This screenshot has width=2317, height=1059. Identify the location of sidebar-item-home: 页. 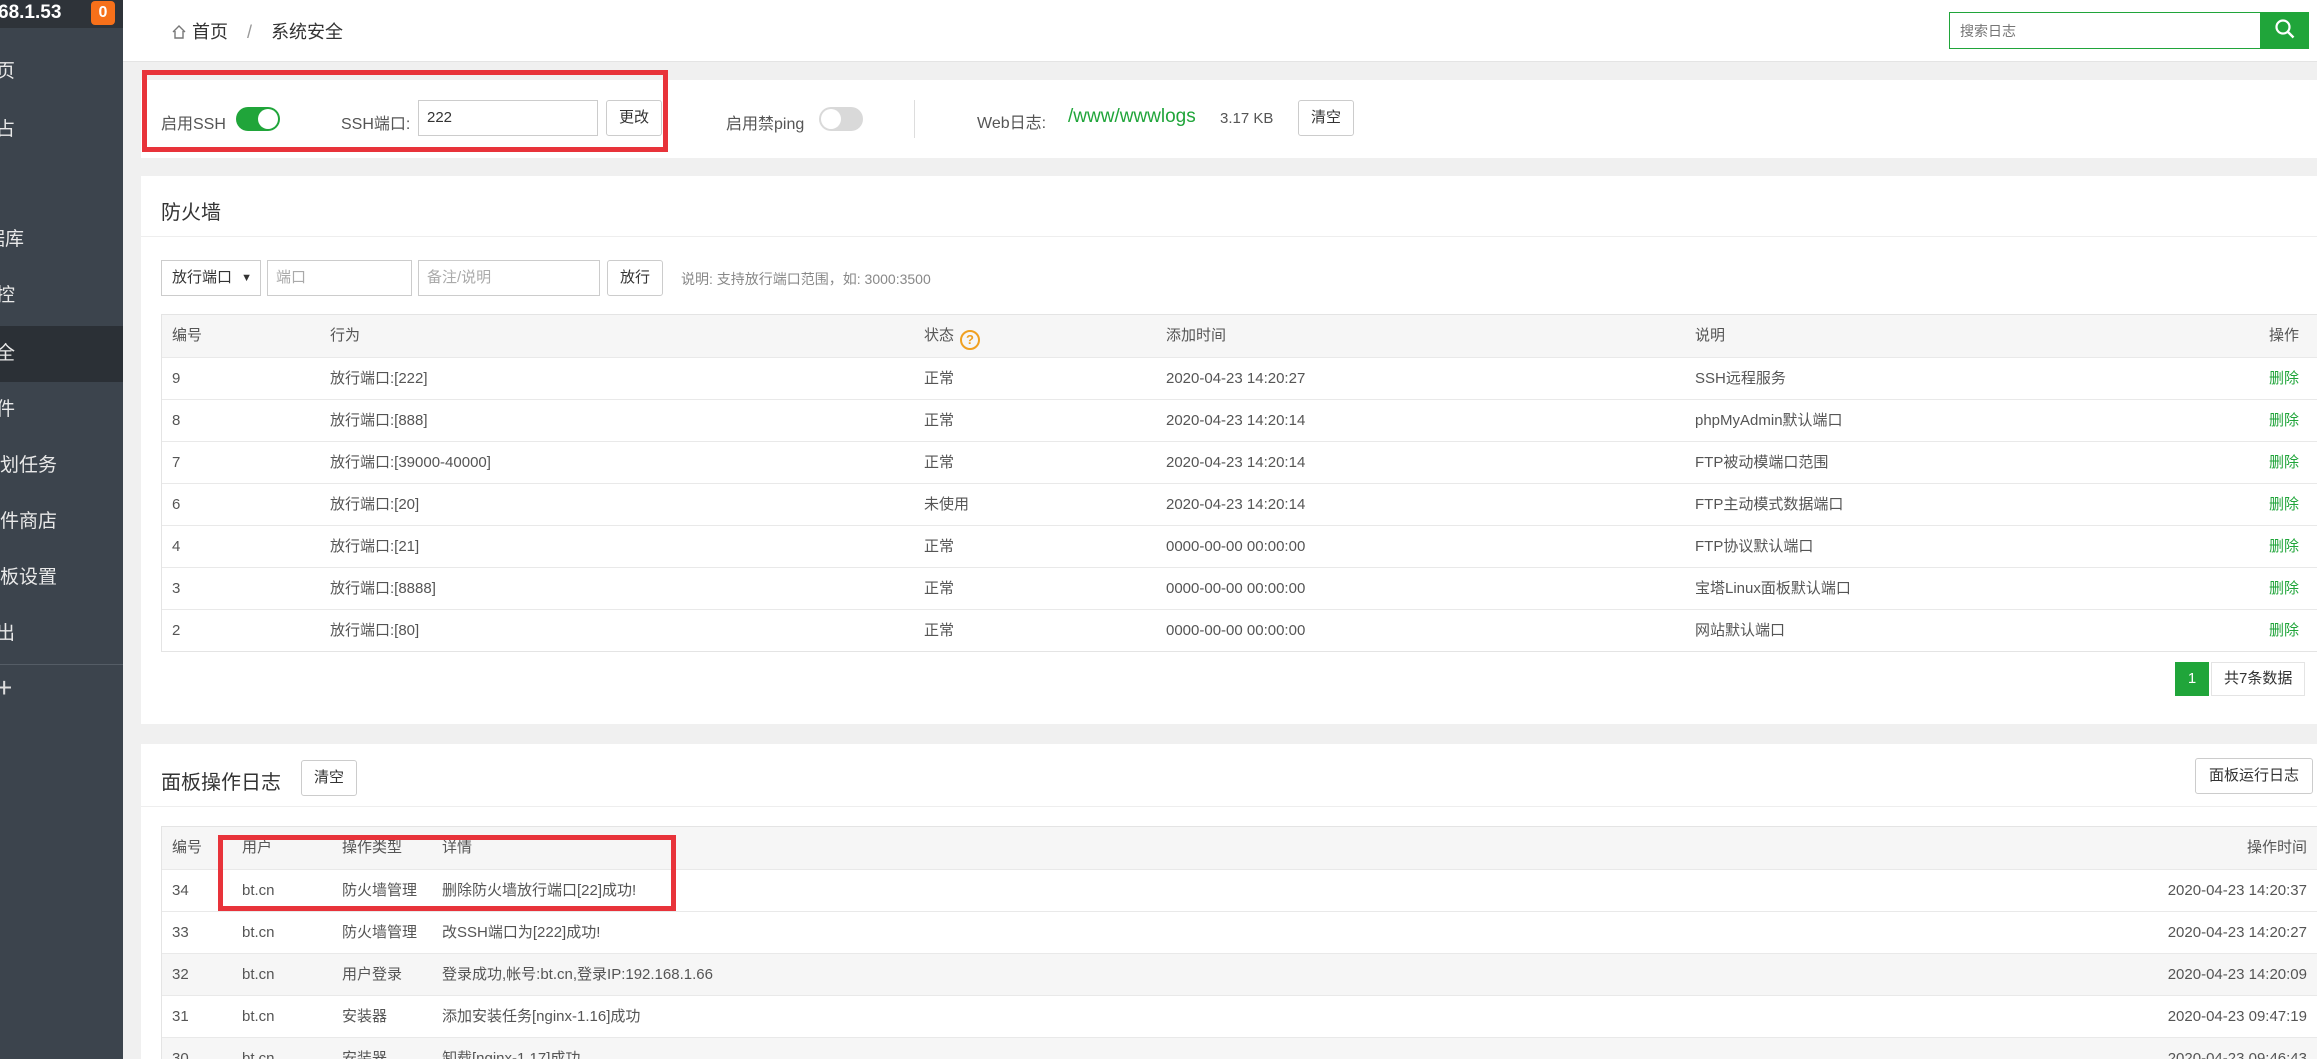
(61, 72).